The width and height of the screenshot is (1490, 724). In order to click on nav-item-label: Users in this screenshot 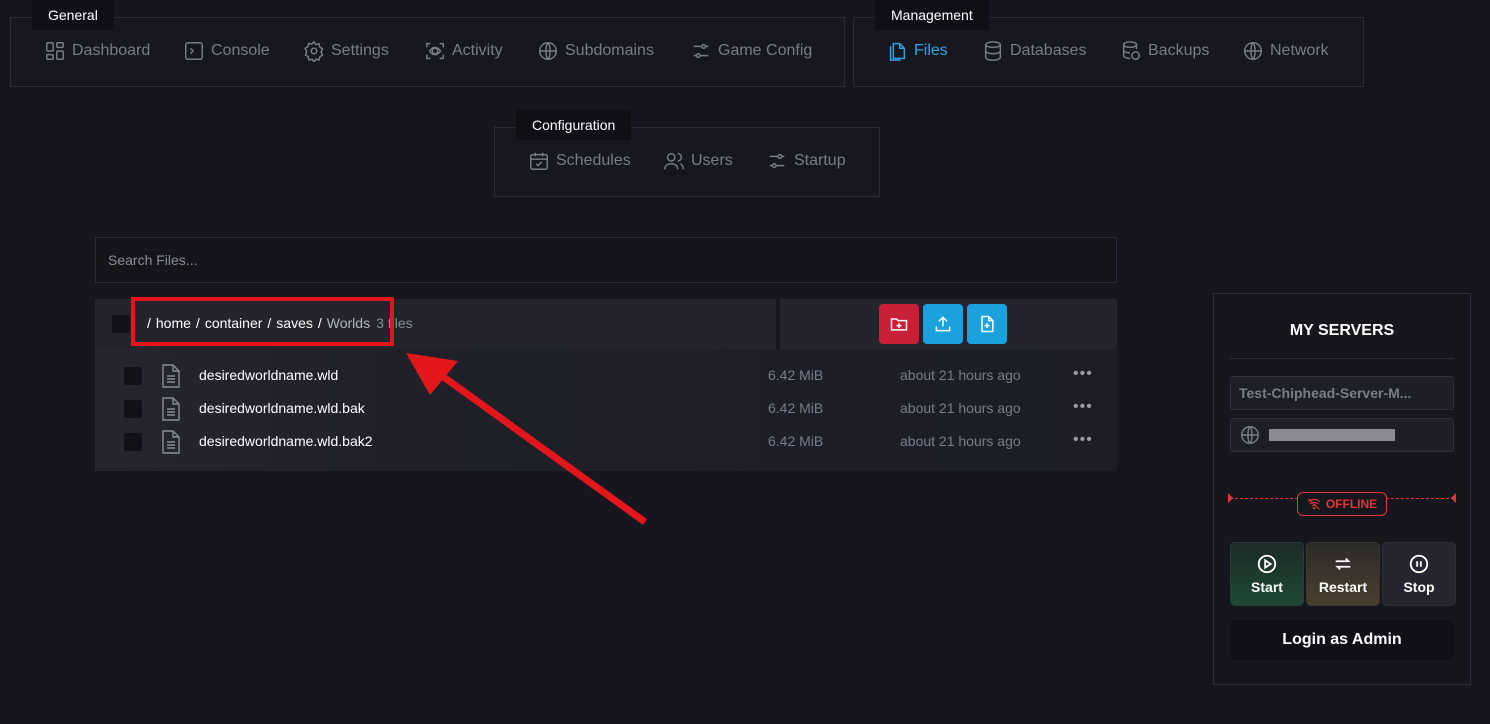, I will do `click(712, 160)`.